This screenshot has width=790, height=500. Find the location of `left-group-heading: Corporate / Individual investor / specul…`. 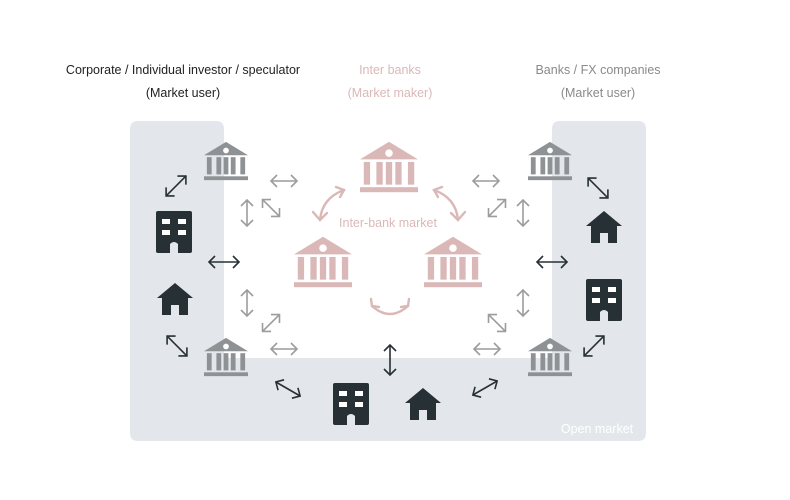

left-group-heading: Corporate / Individual investor / specul… is located at coordinates (183, 81).